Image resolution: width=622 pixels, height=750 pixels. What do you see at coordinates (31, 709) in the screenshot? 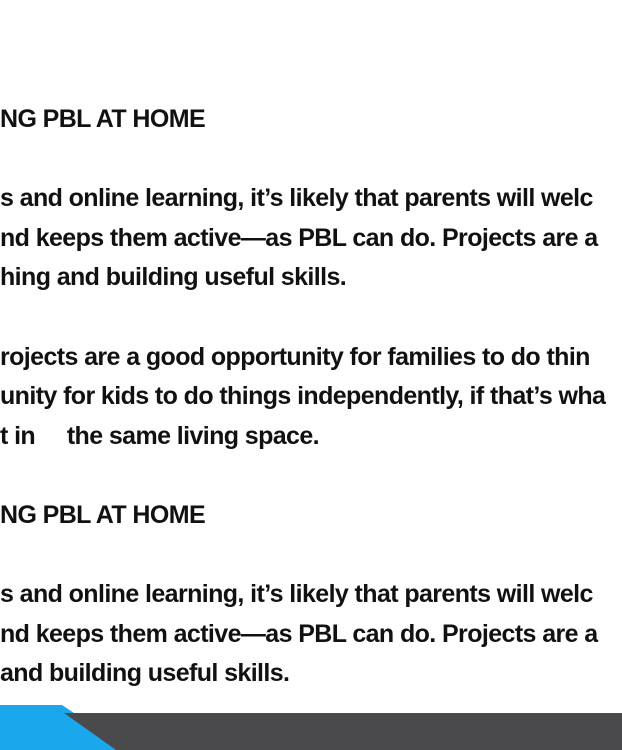
I see `footer-accent-tab` at bounding box center [31, 709].